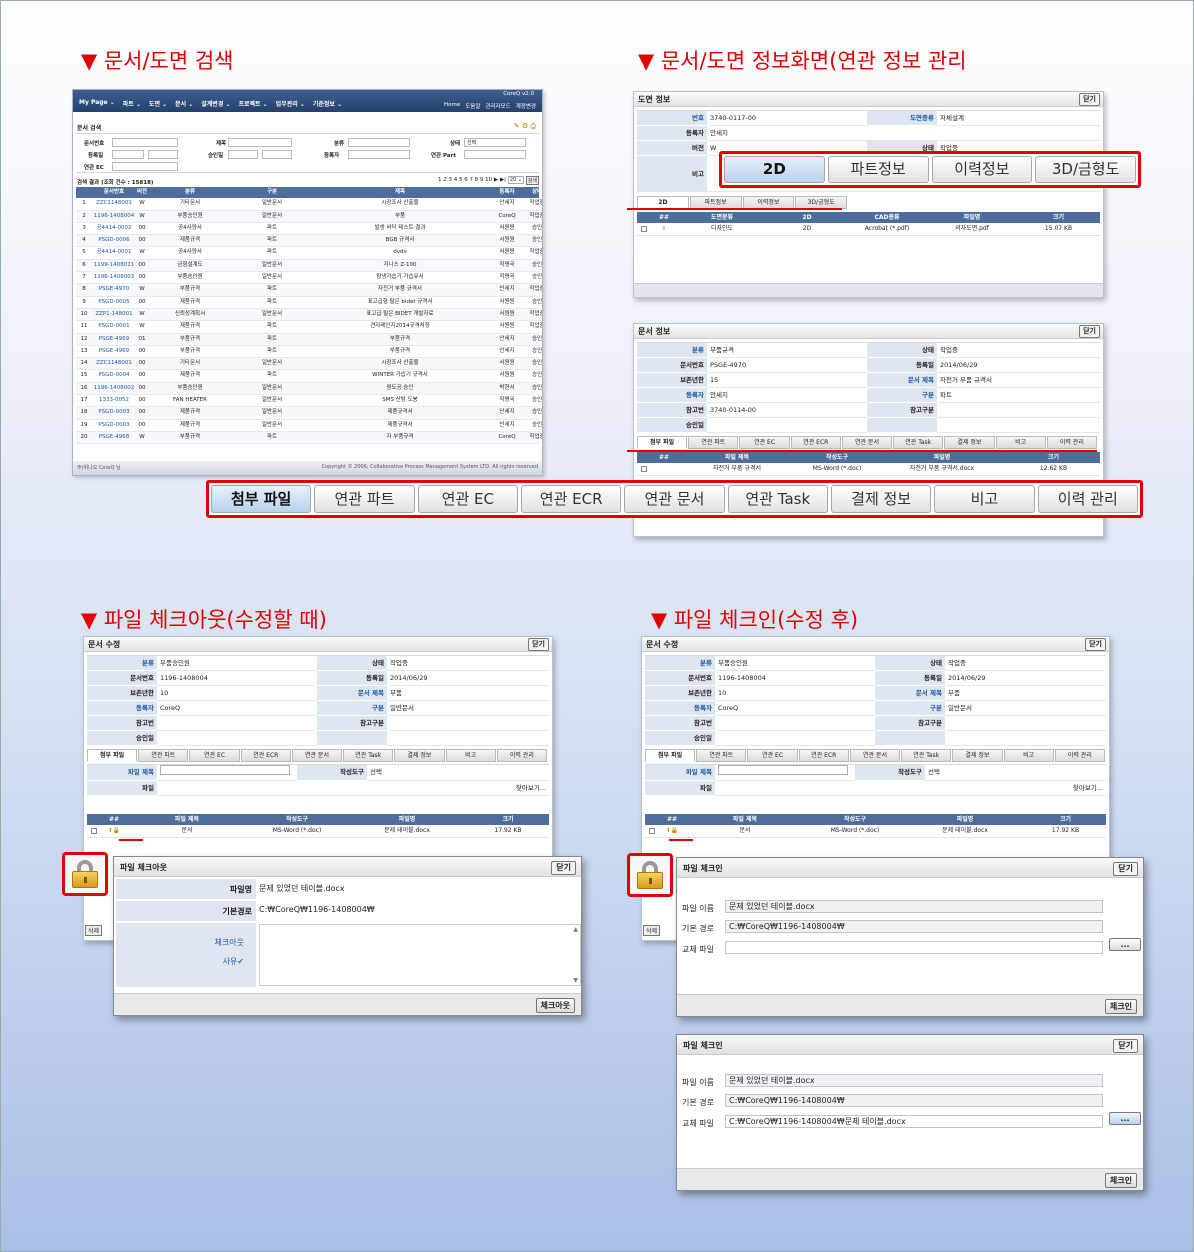 This screenshot has width=1194, height=1252. Describe the element at coordinates (114, 277) in the screenshot. I see `doc-number-link: 1196-1408003` at that location.